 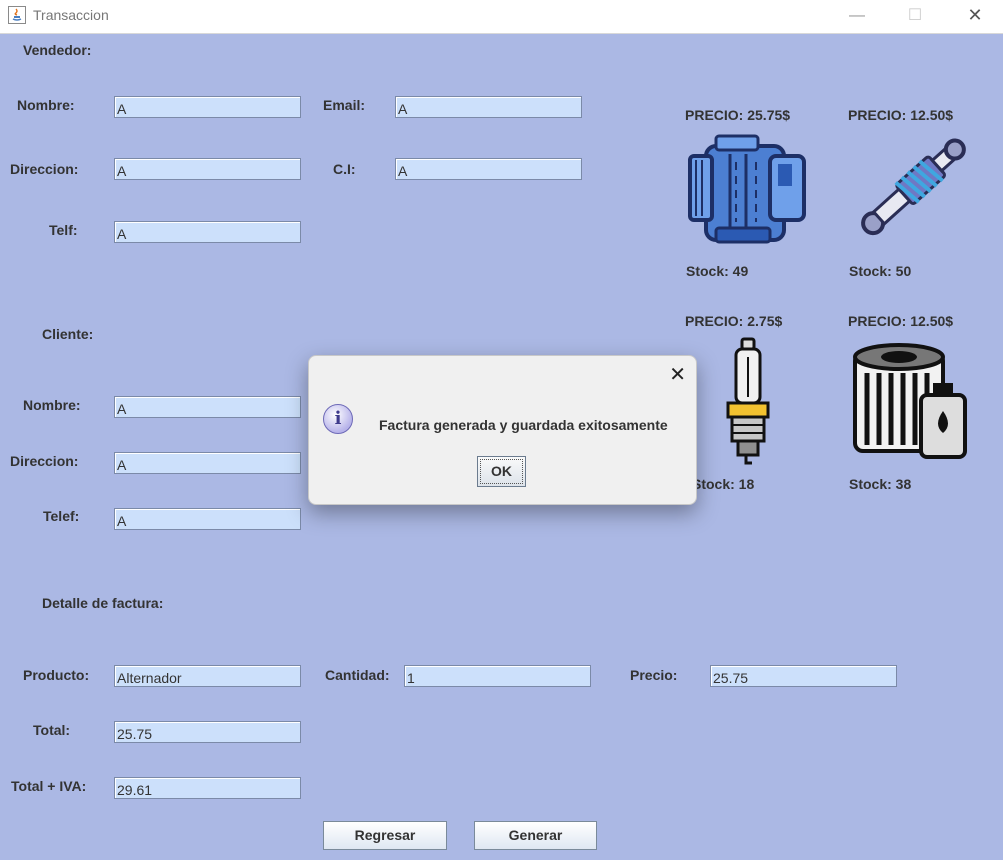 I want to click on alternator-icon, so click(x=747, y=191).